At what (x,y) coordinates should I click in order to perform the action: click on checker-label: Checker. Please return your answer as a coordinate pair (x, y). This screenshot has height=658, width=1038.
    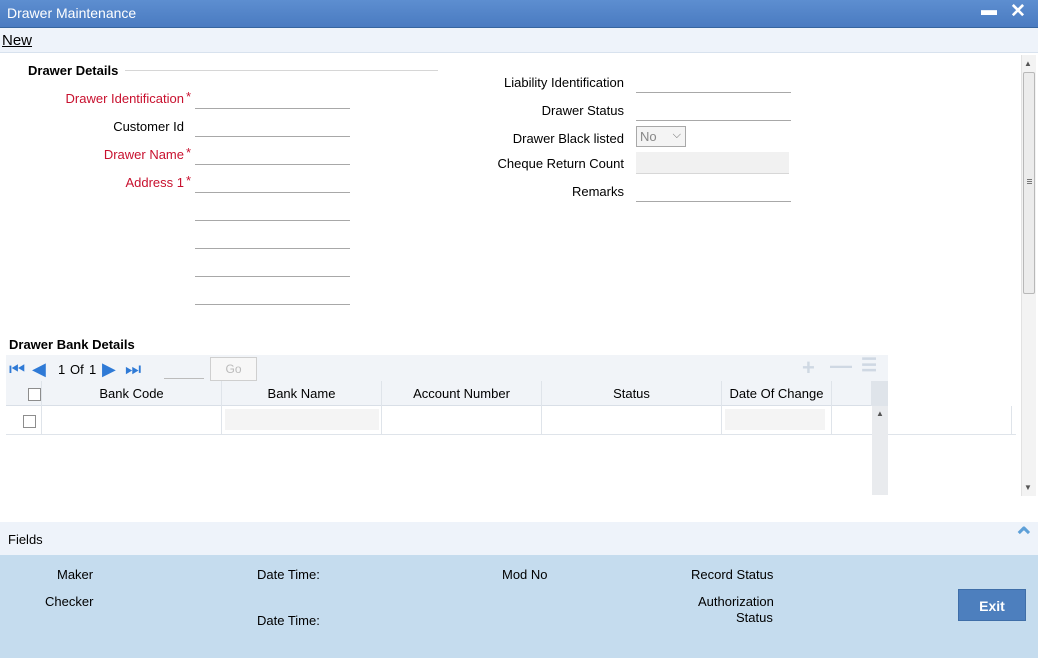
    Looking at the image, I should click on (69, 601).